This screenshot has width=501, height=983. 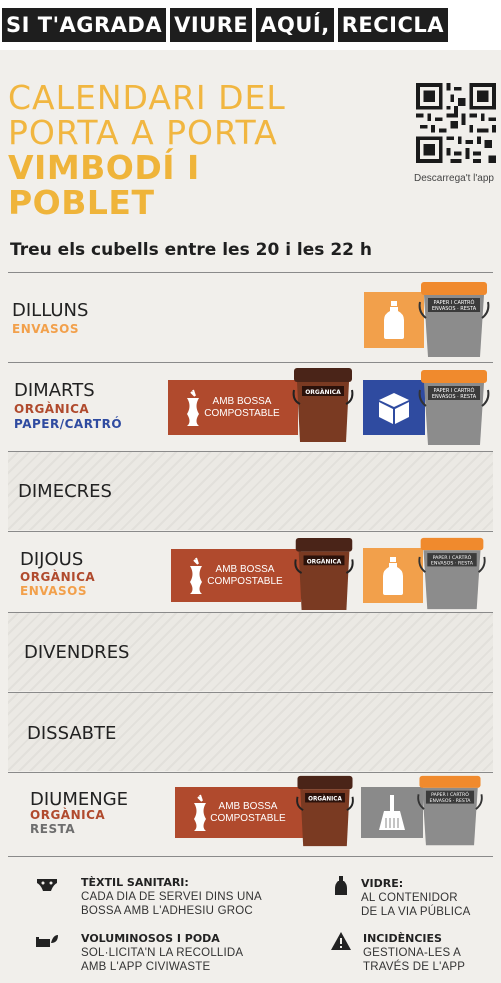 What do you see at coordinates (77, 652) in the screenshot?
I see `day-friday: DIVENDRES` at bounding box center [77, 652].